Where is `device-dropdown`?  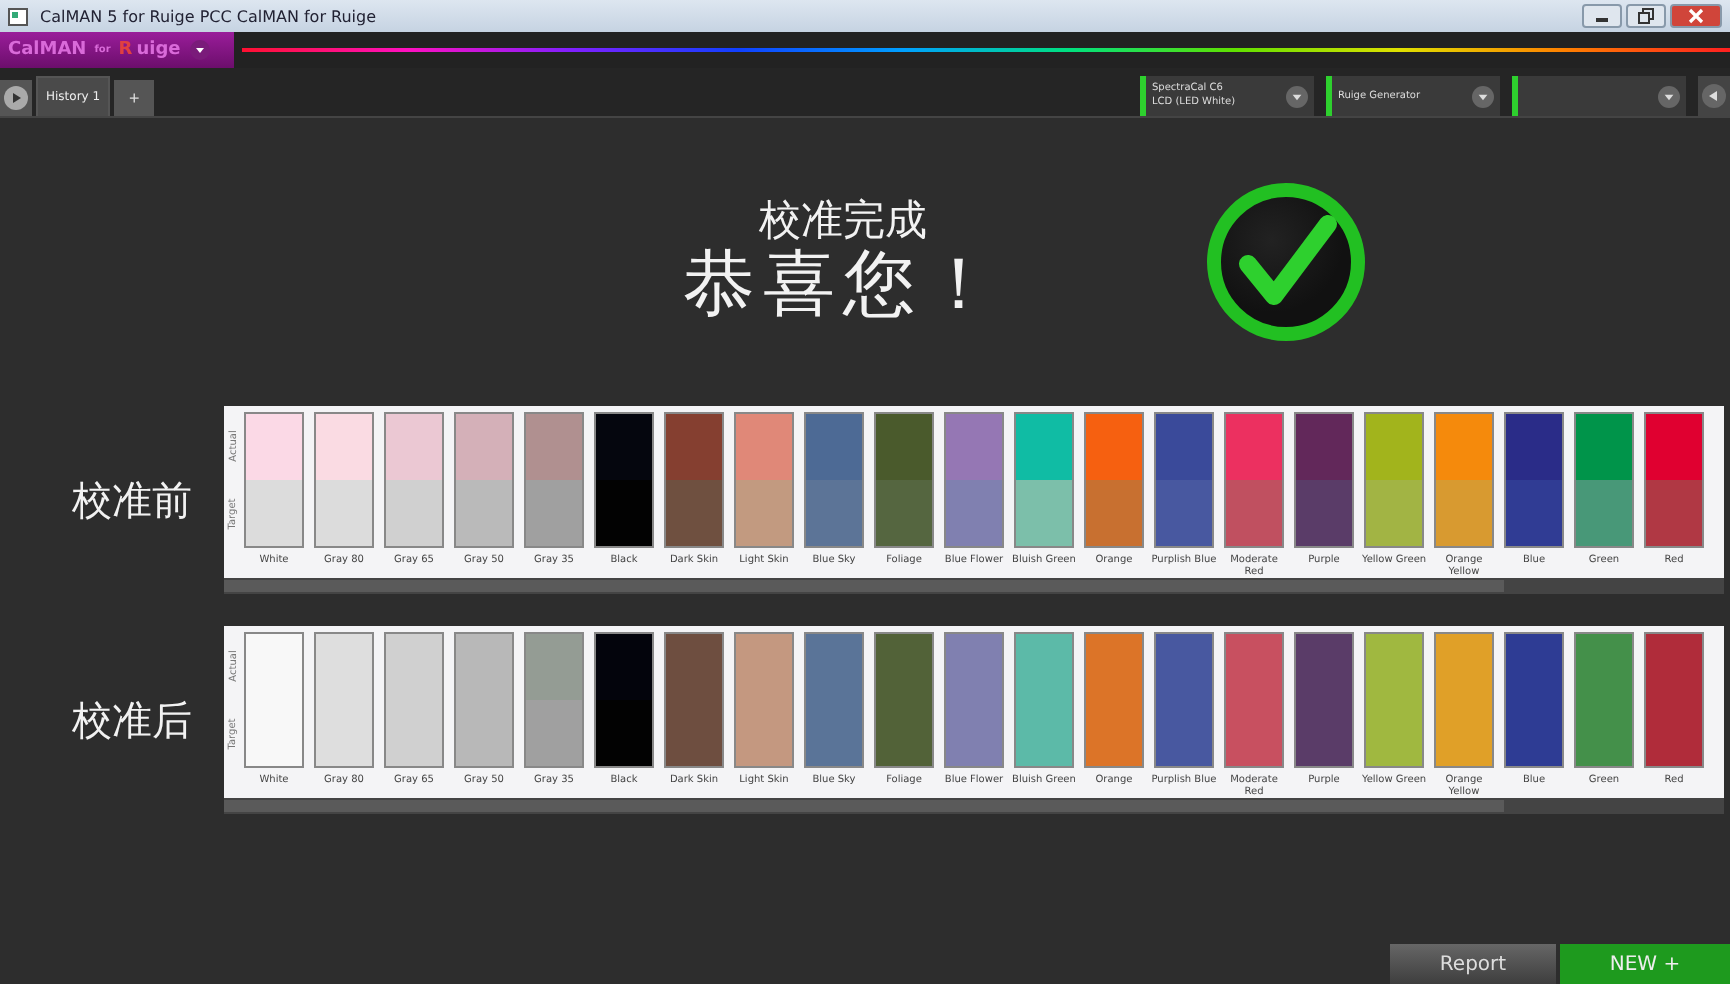
device-dropdown is located at coordinates (1599, 96).